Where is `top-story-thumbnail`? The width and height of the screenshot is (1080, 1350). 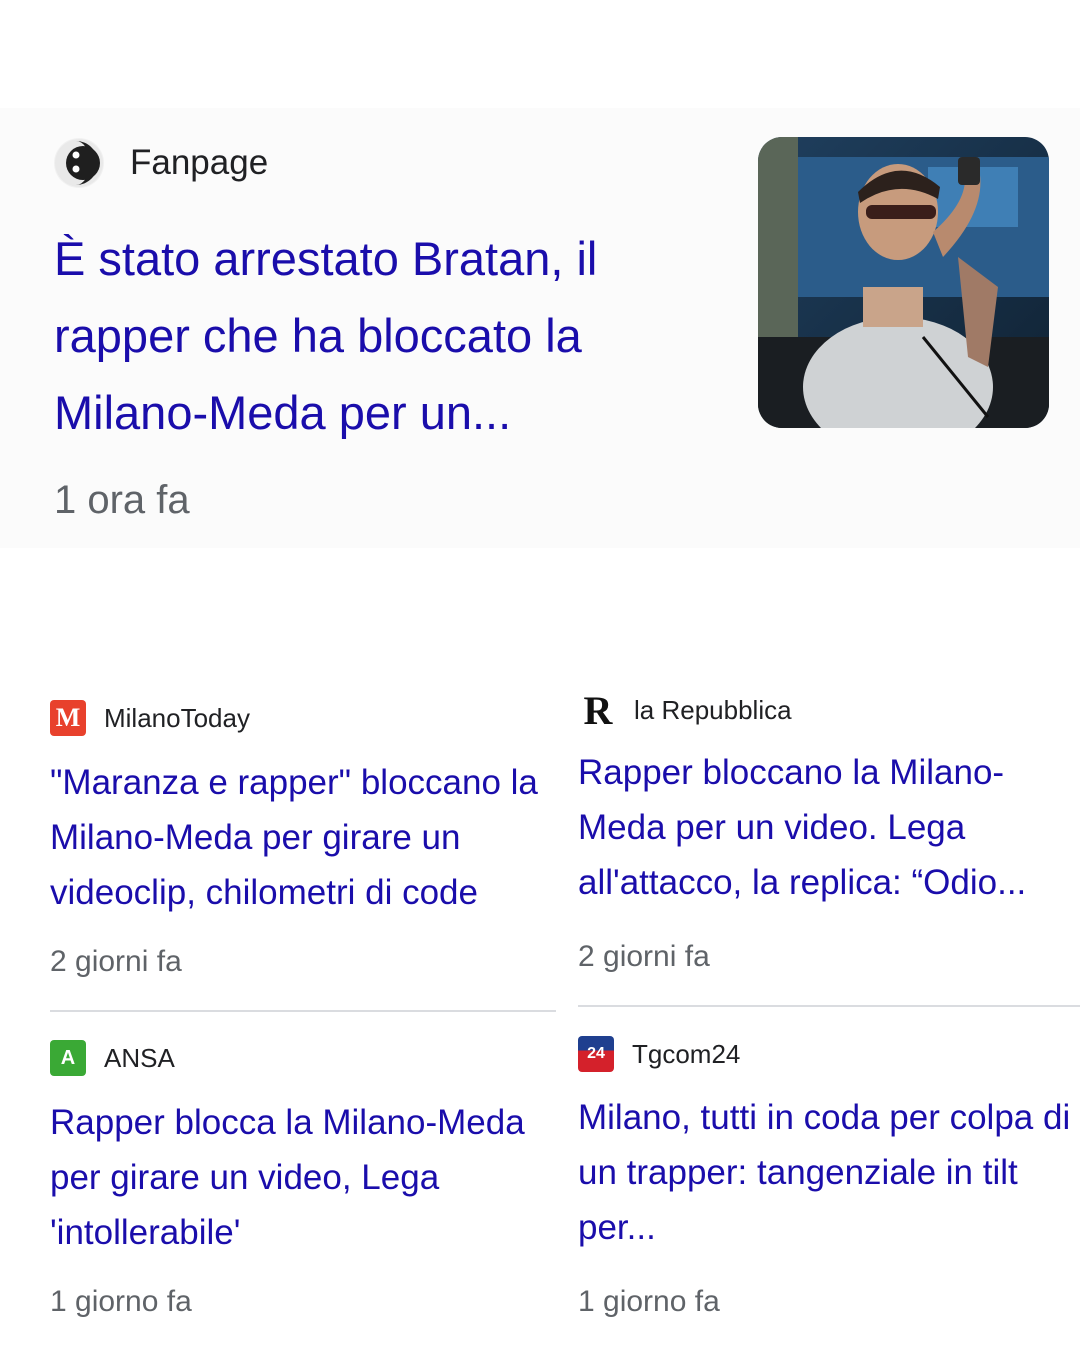 top-story-thumbnail is located at coordinates (903, 282).